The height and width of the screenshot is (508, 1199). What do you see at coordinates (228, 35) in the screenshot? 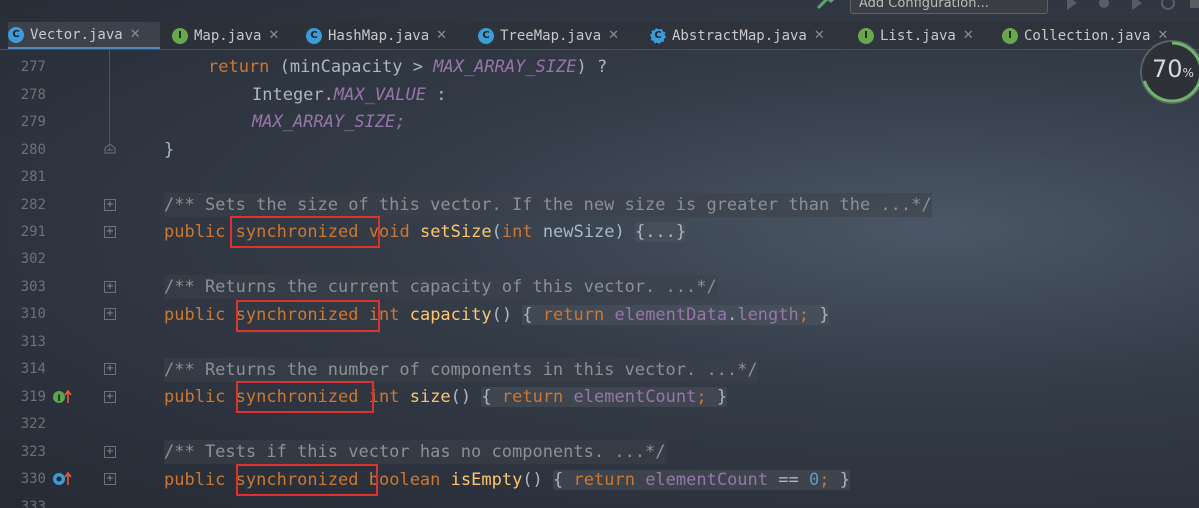
I see `tab-label: Map.java` at bounding box center [228, 35].